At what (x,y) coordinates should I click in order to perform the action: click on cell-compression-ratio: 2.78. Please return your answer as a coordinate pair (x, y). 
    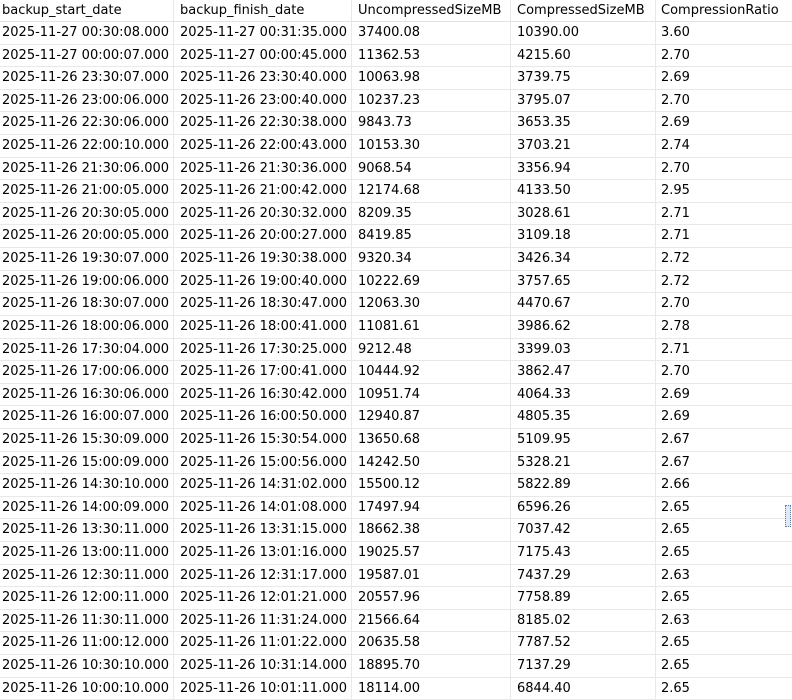
    Looking at the image, I should click on (724, 327).